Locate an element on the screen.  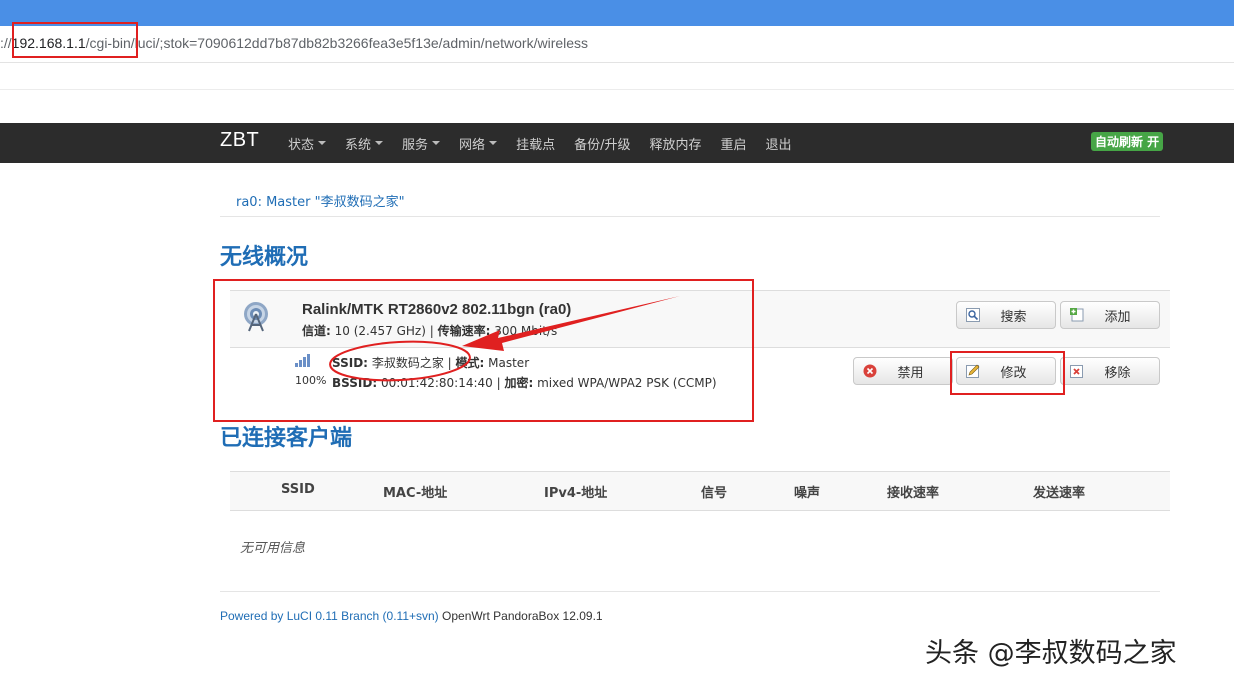
menu-item-logout: 退出 is located at coordinates (779, 143).